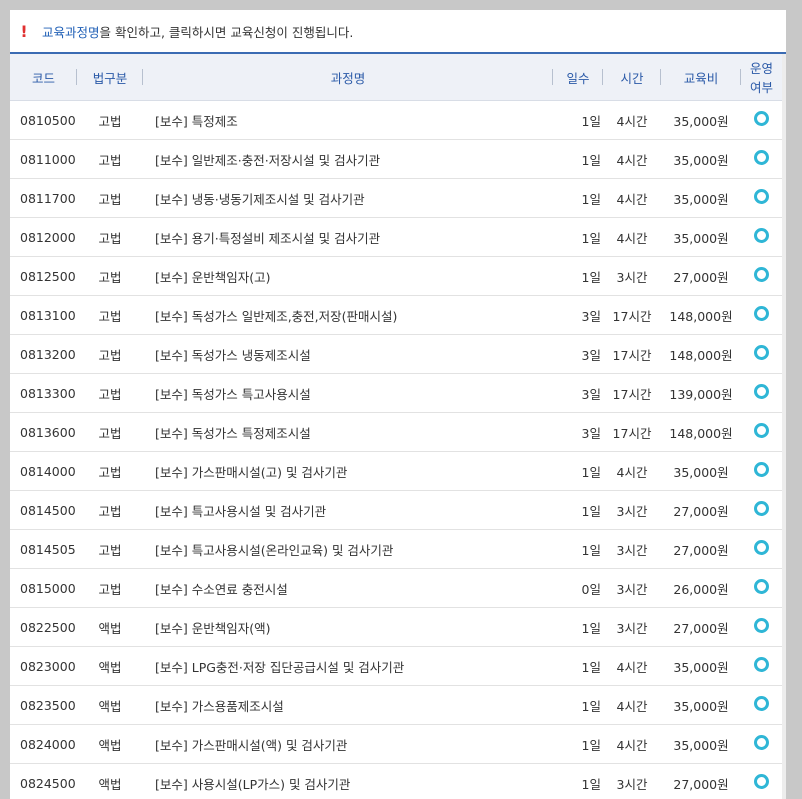  Describe the element at coordinates (348, 627) in the screenshot. I see `cell-course-name: [보수] 운반책임자(액)` at that location.